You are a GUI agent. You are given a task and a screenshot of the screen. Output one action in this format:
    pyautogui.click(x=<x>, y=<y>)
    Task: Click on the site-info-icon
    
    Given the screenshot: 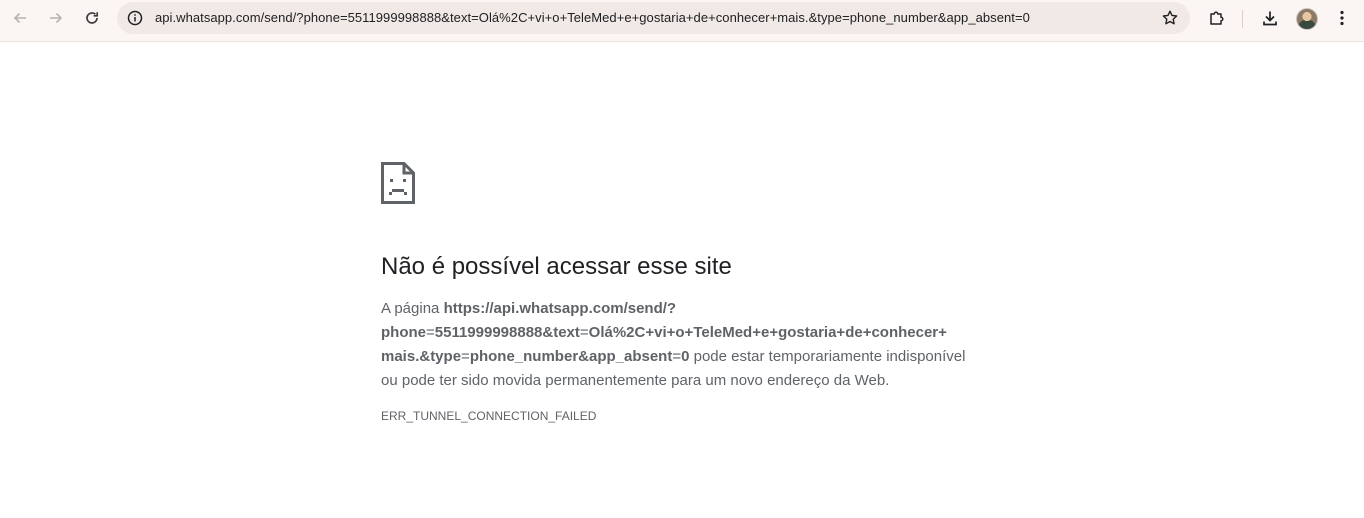 What is the action you would take?
    pyautogui.click(x=135, y=18)
    